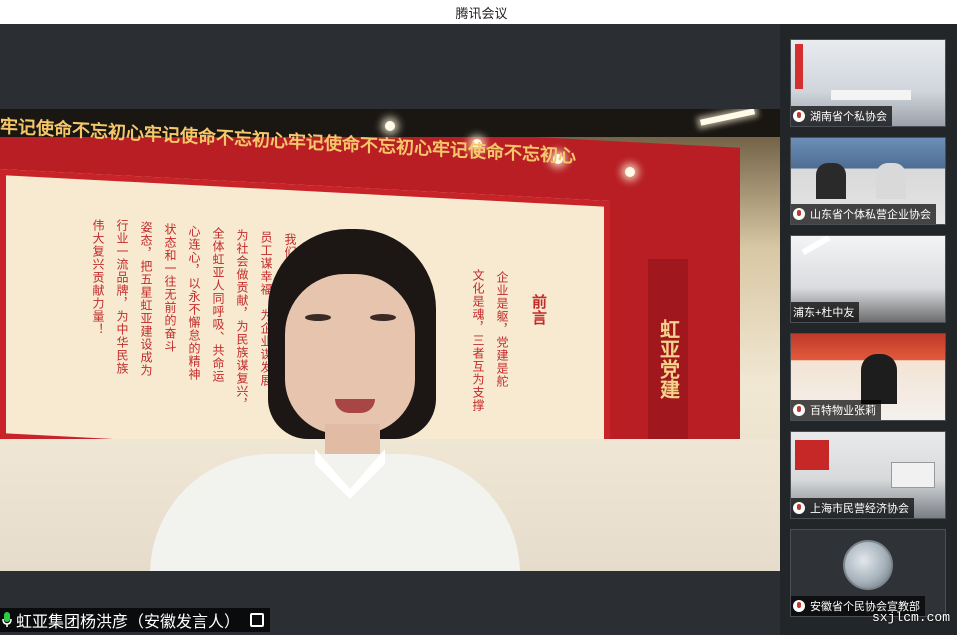 The image size is (963, 635). I want to click on participant-name-label: 山东省个体私营企业协会, so click(863, 214).